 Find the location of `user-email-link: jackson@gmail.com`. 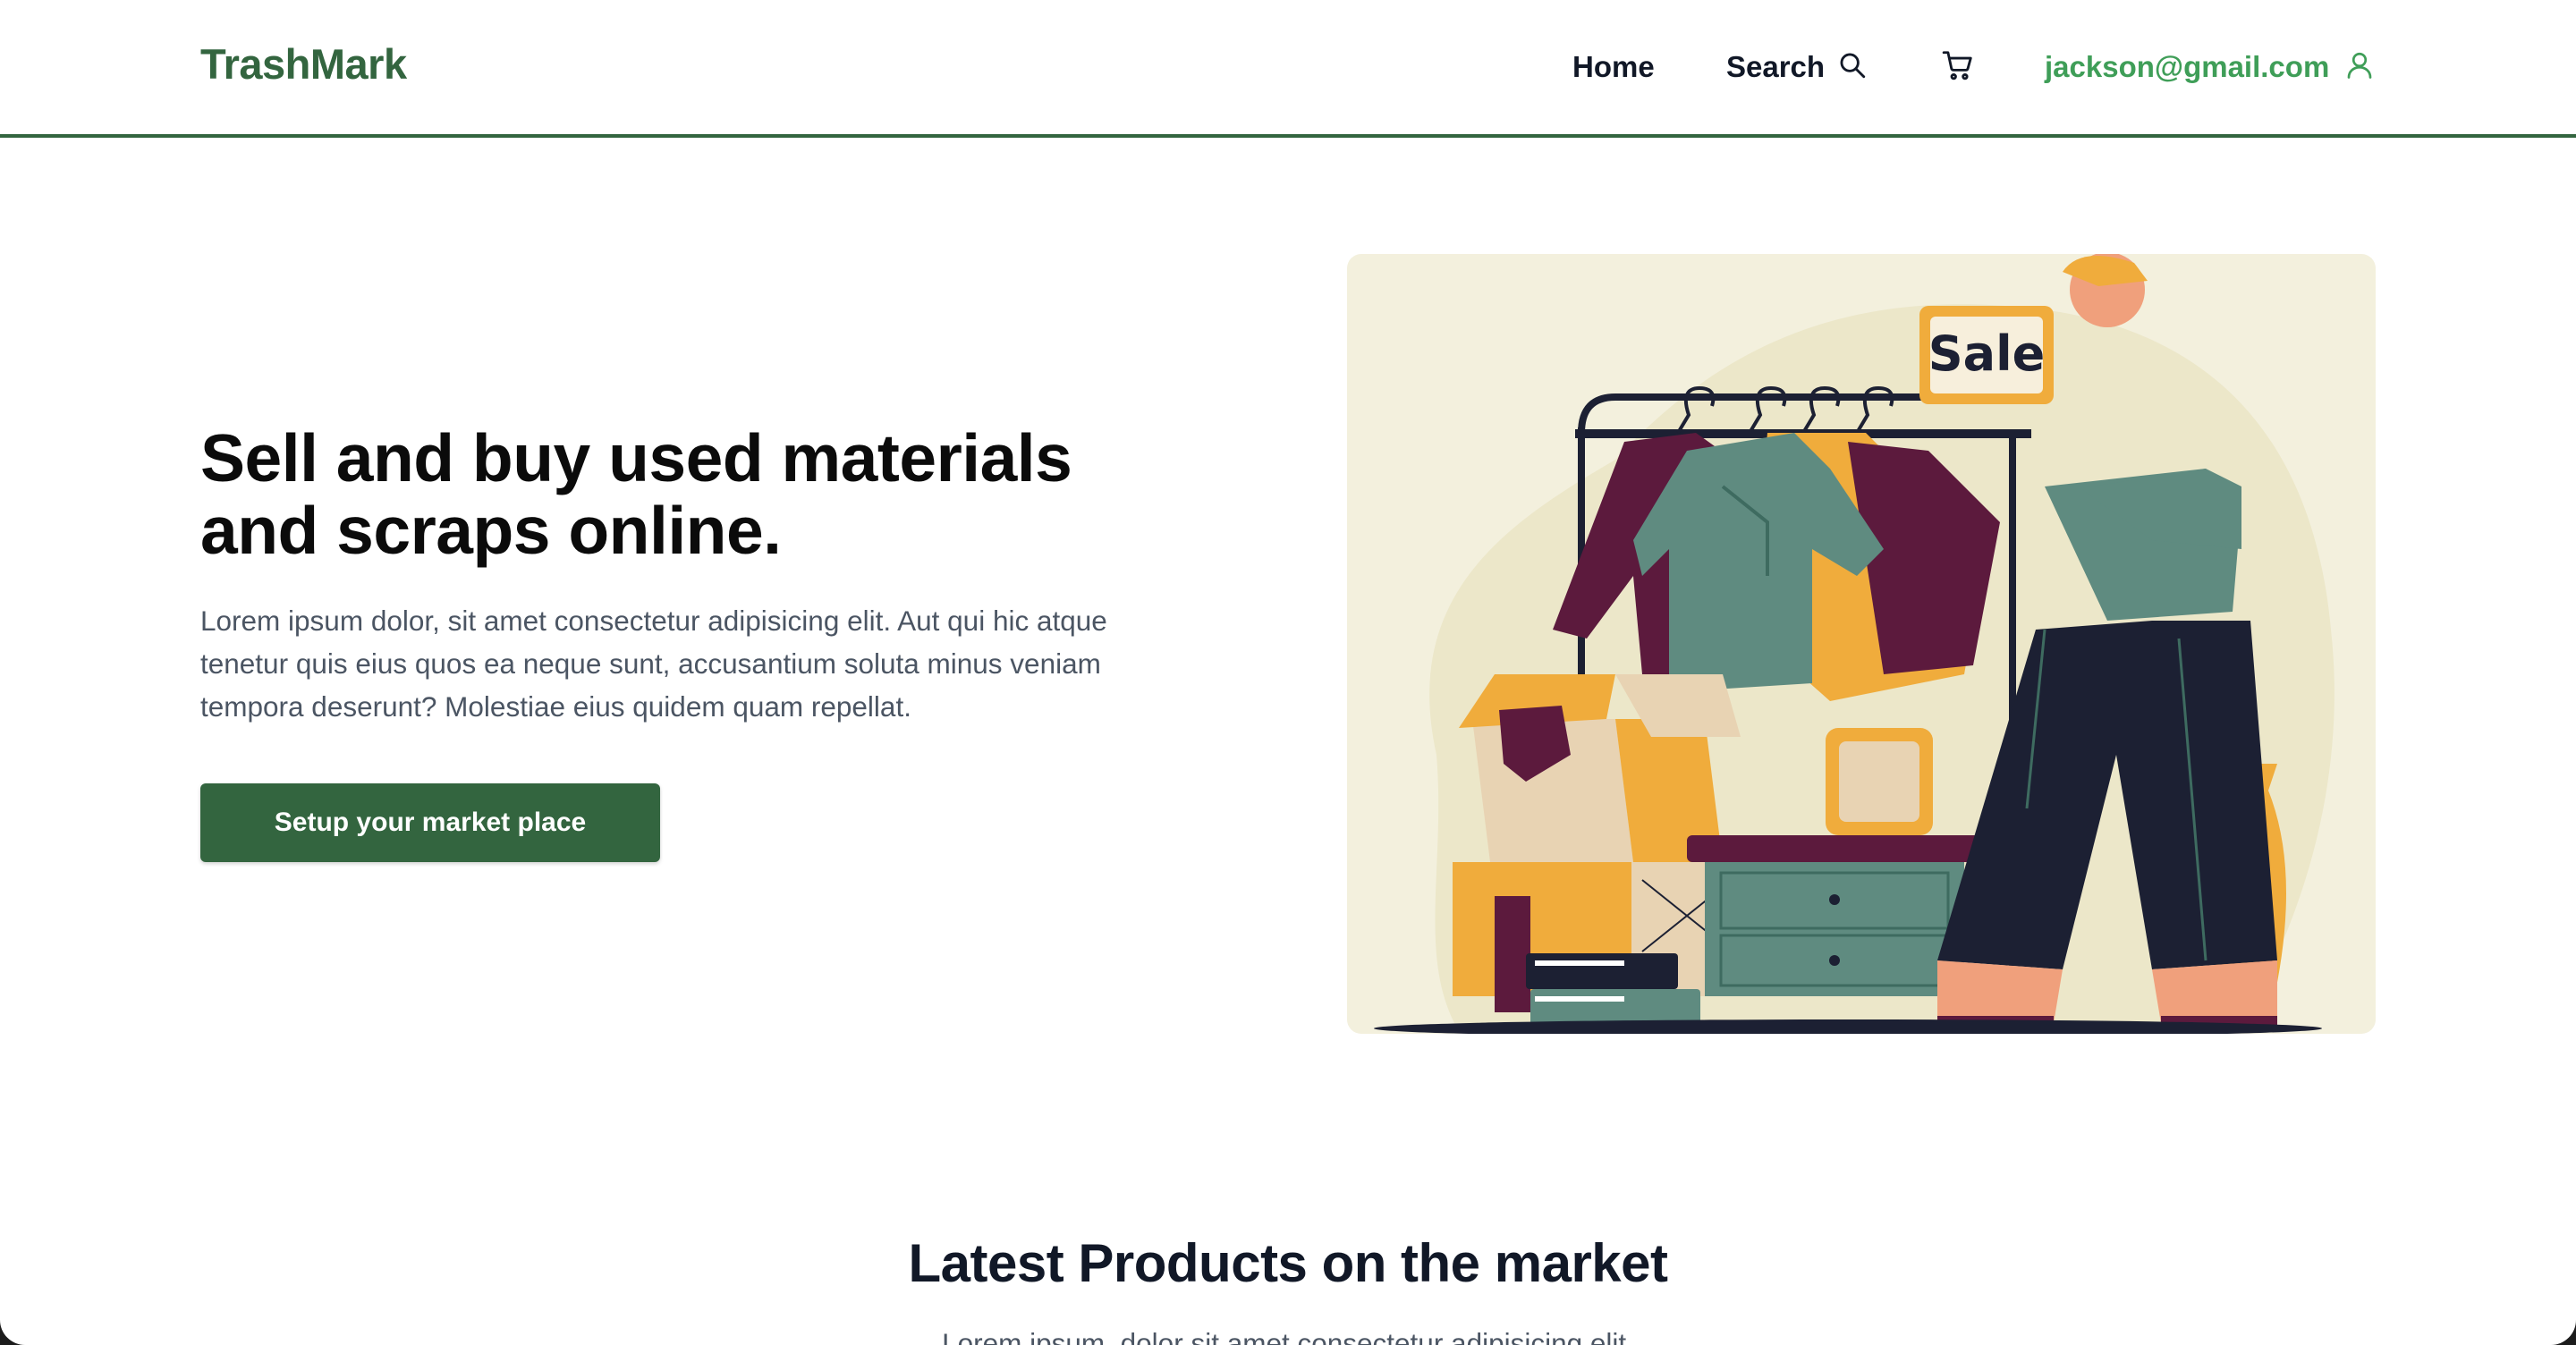

user-email-link: jackson@gmail.com is located at coordinates (2187, 67).